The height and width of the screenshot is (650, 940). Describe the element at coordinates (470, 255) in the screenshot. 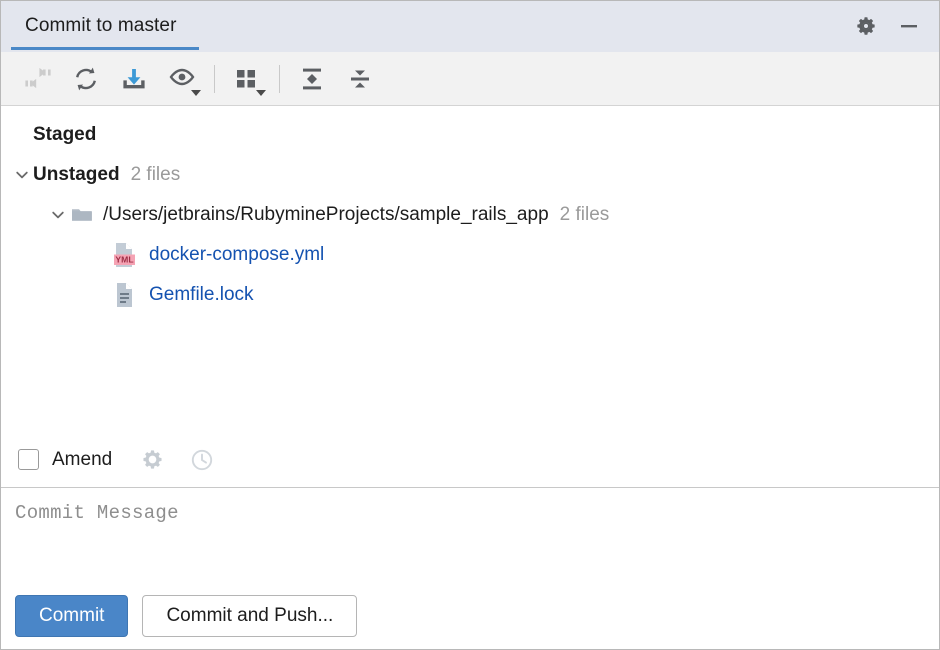

I see `tree-node-file: YML docker-compose.yml` at that location.